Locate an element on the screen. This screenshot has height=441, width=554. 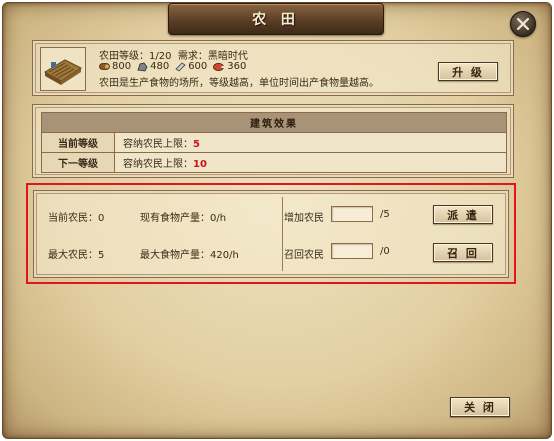
capacity-value: 10 is located at coordinates (200, 164).